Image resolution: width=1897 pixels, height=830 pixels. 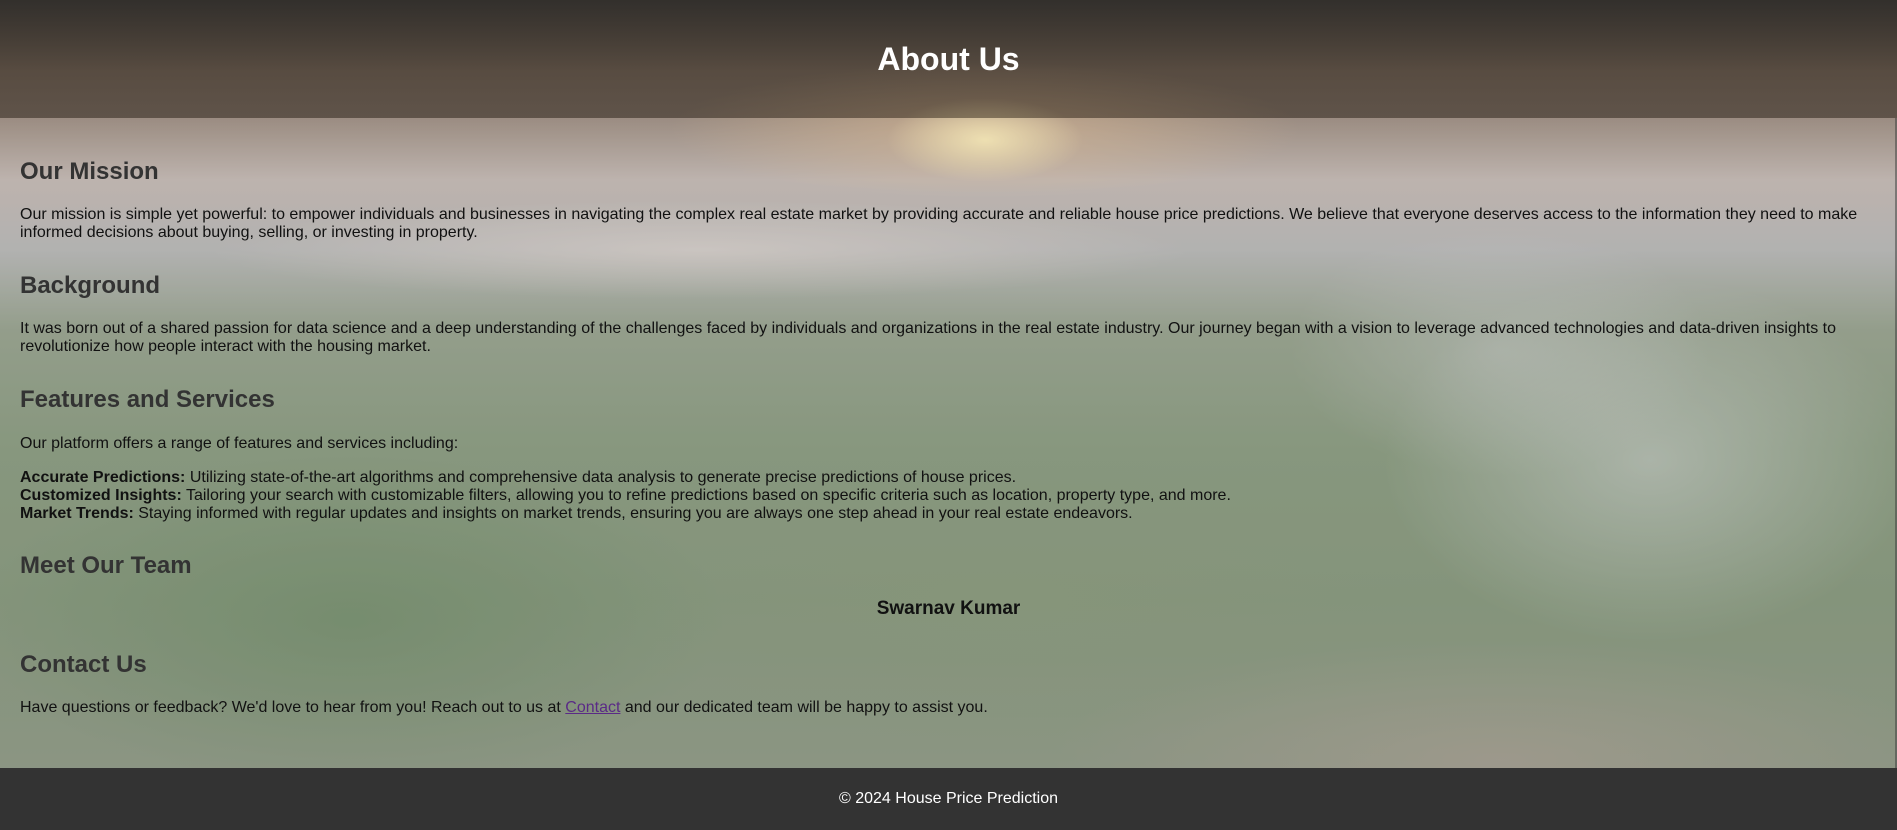 What do you see at coordinates (77, 513) in the screenshot?
I see `feature-title: Market Trends:` at bounding box center [77, 513].